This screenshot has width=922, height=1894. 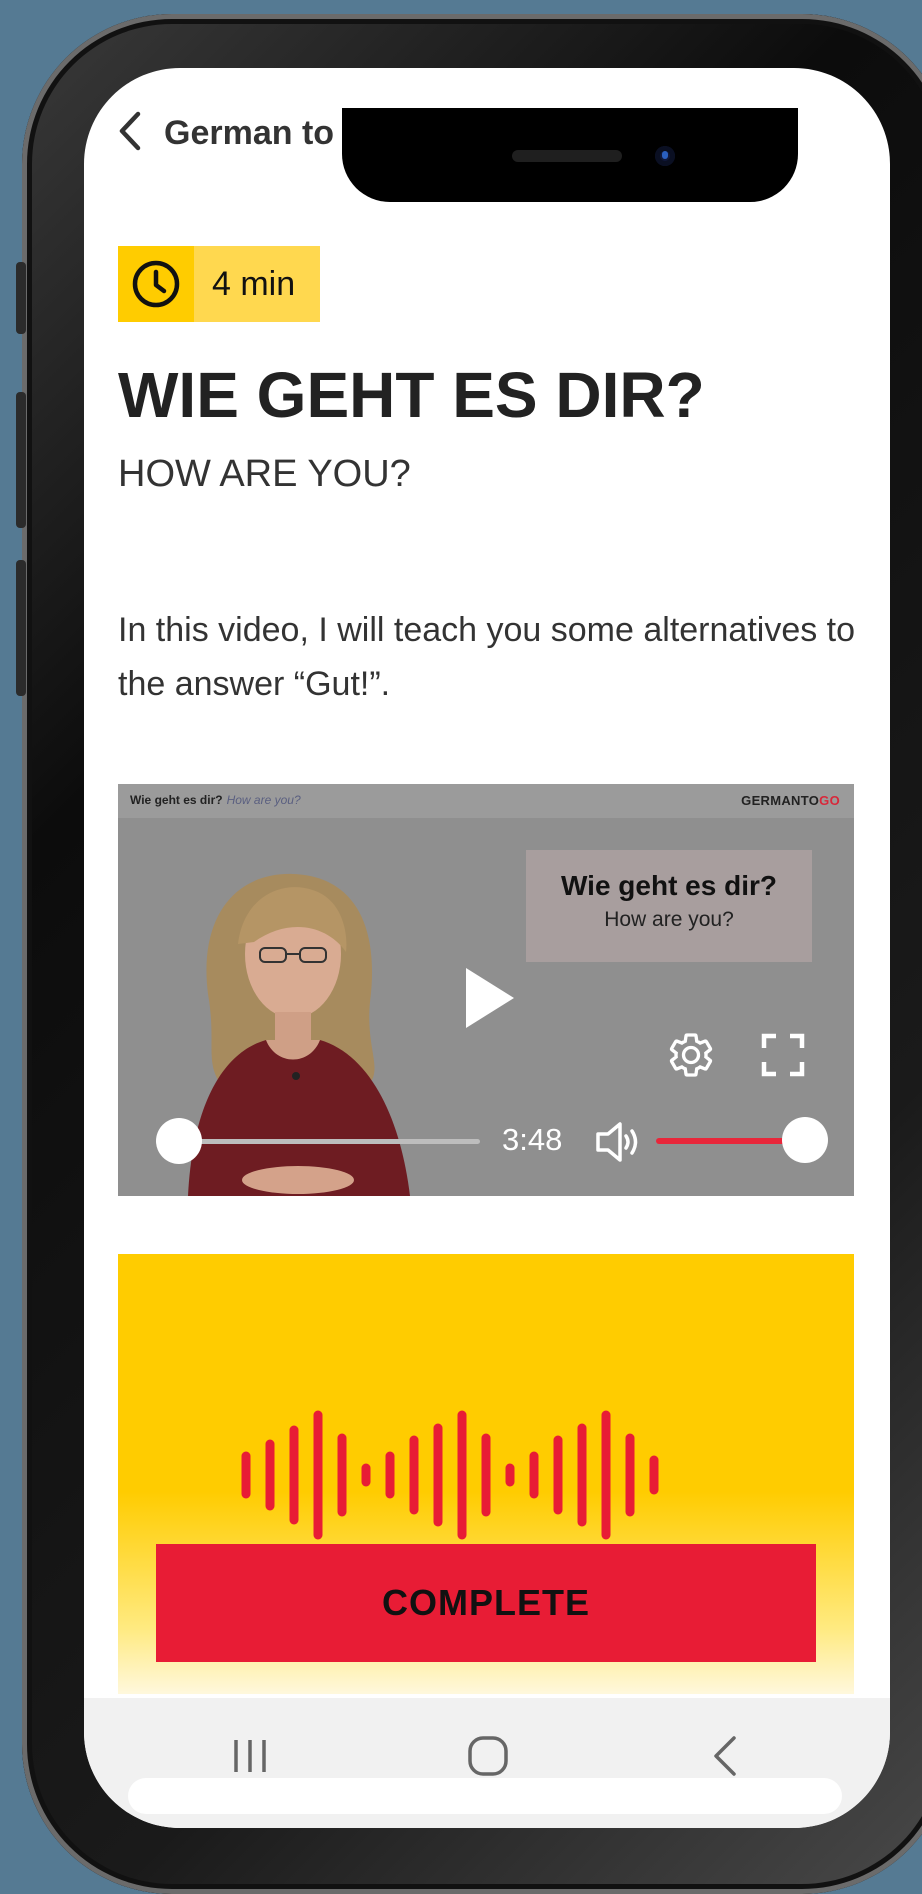 I want to click on lesson-subtitle: HOW ARE YOU?, so click(x=264, y=474).